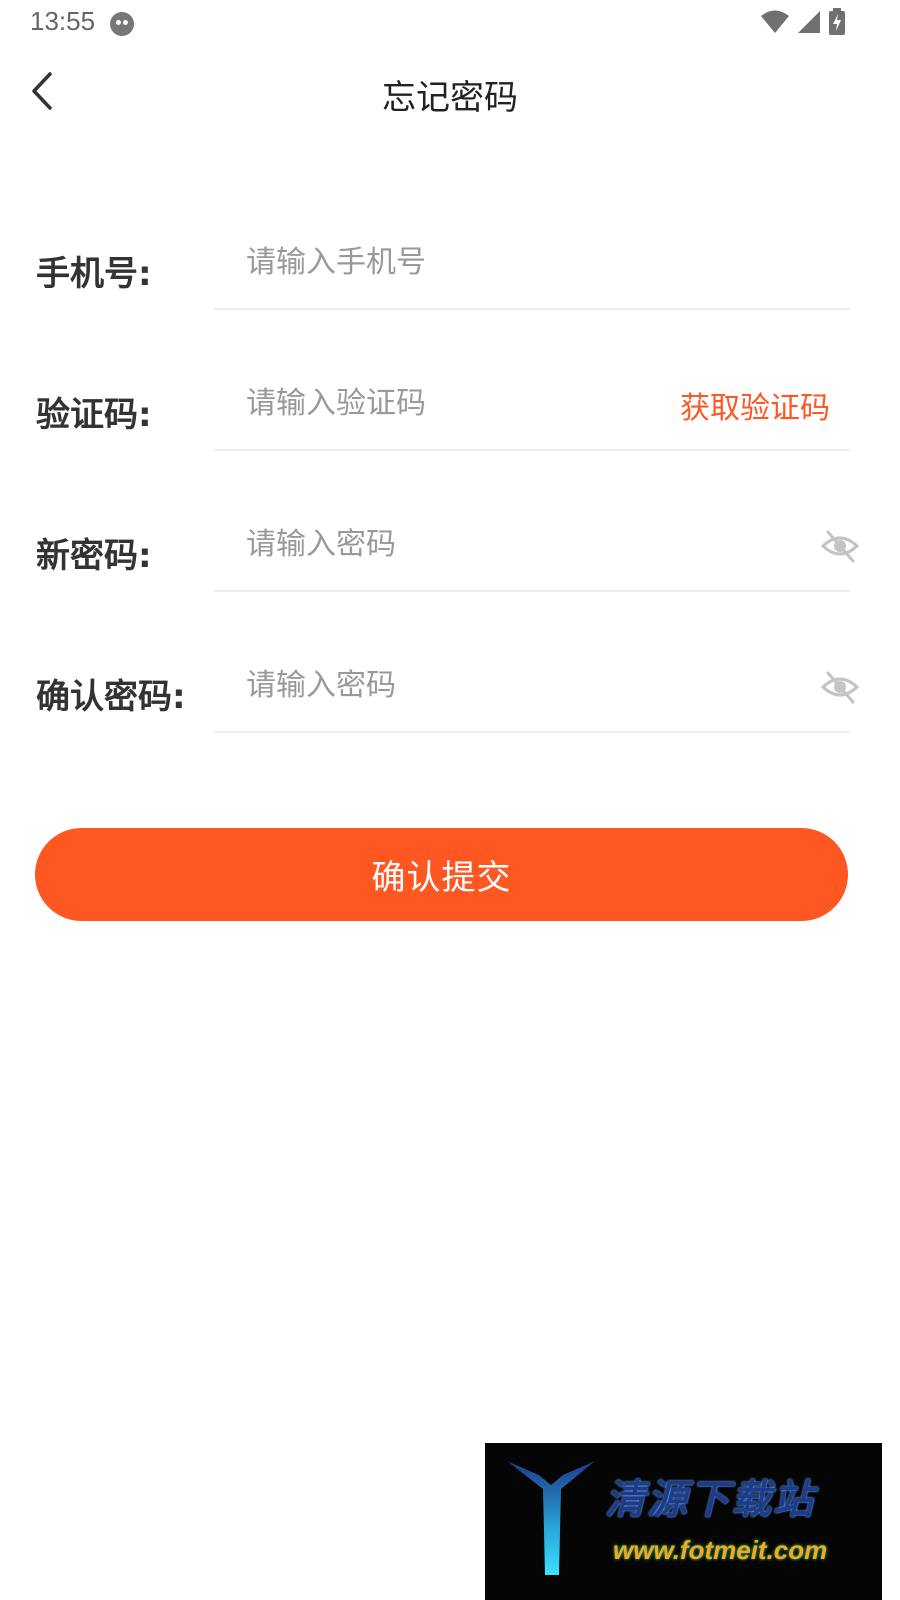  Describe the element at coordinates (94, 415) in the screenshot. I see `code-label: 验证码:` at that location.